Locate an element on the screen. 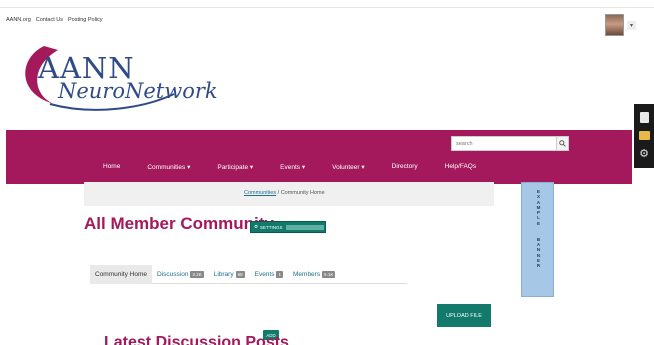  tab-events: Events 1 is located at coordinates (269, 274).